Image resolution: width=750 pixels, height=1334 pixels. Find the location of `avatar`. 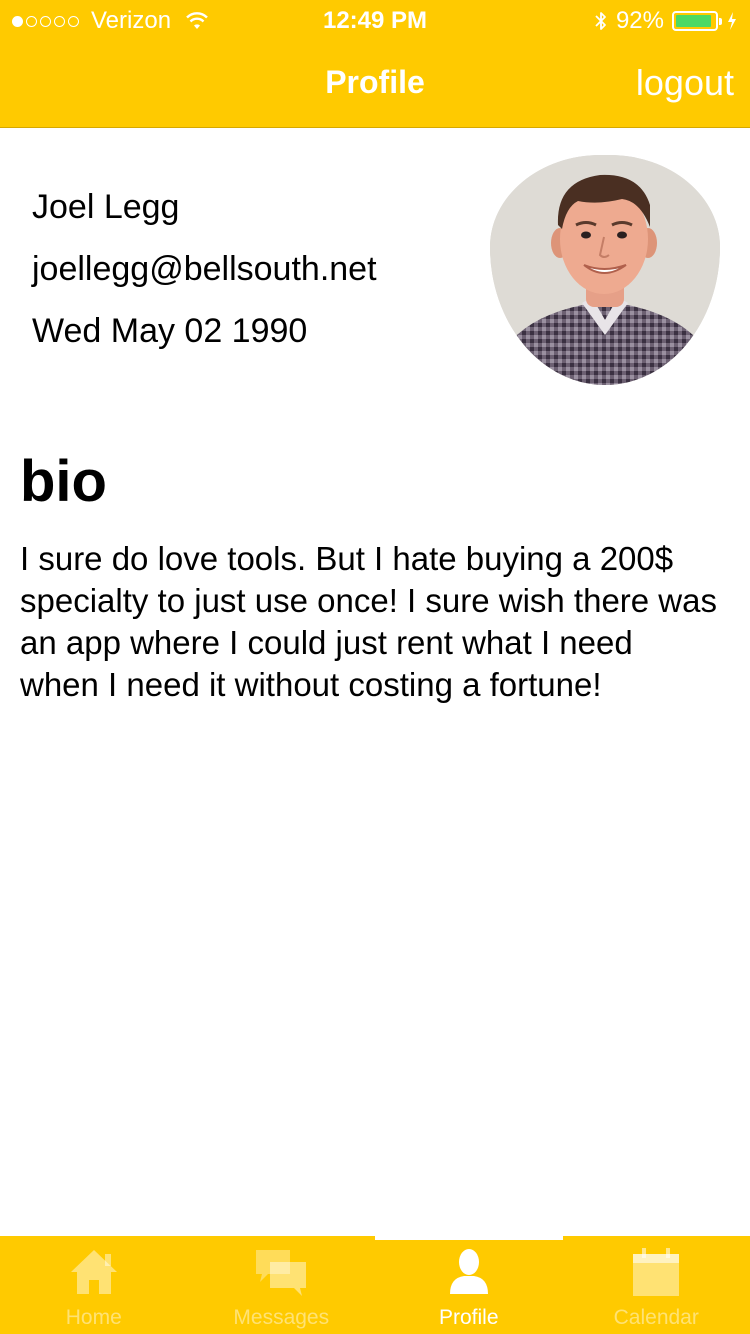

avatar is located at coordinates (605, 270).